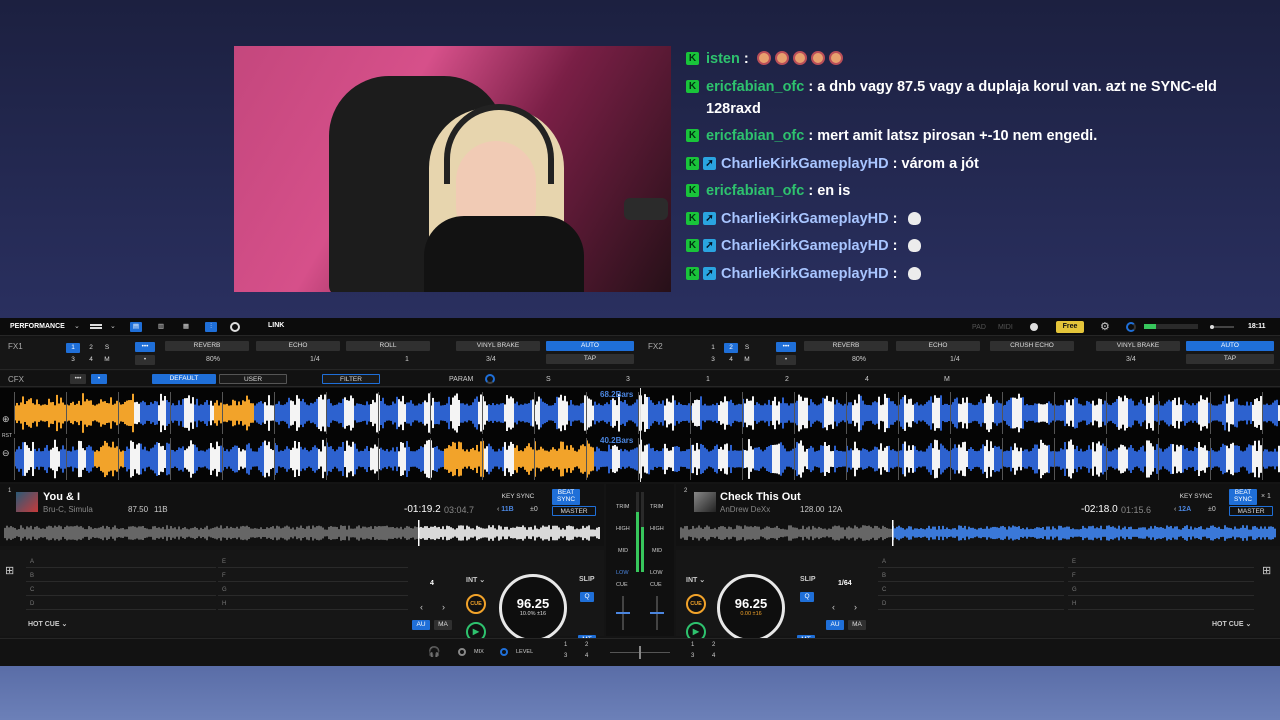 The image size is (1280, 720). What do you see at coordinates (1251, 511) in the screenshot?
I see `deck2-master-button: MASTER` at bounding box center [1251, 511].